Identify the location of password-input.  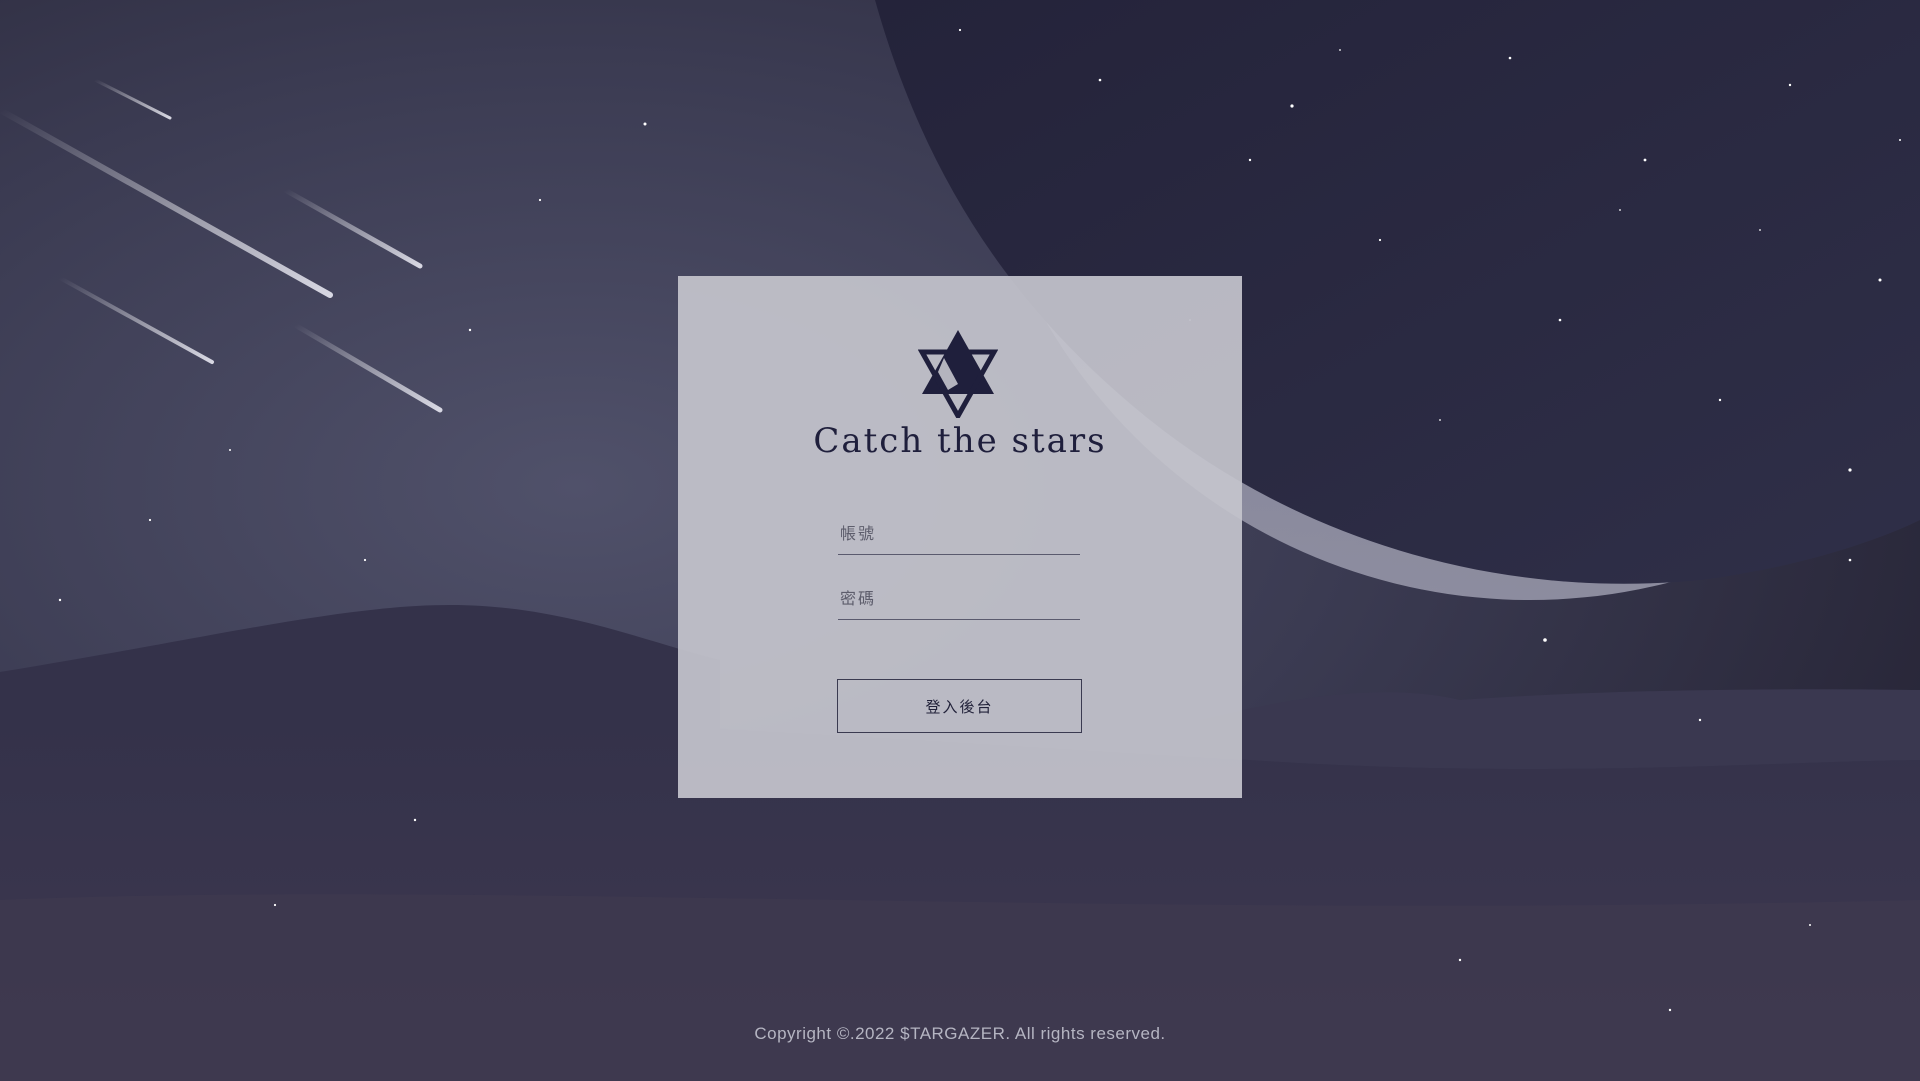
(959, 598).